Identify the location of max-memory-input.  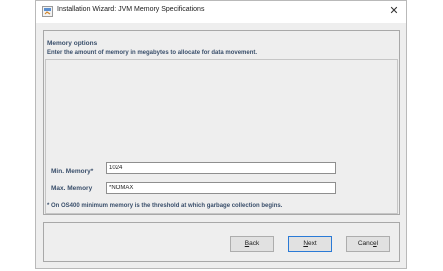
(221, 188).